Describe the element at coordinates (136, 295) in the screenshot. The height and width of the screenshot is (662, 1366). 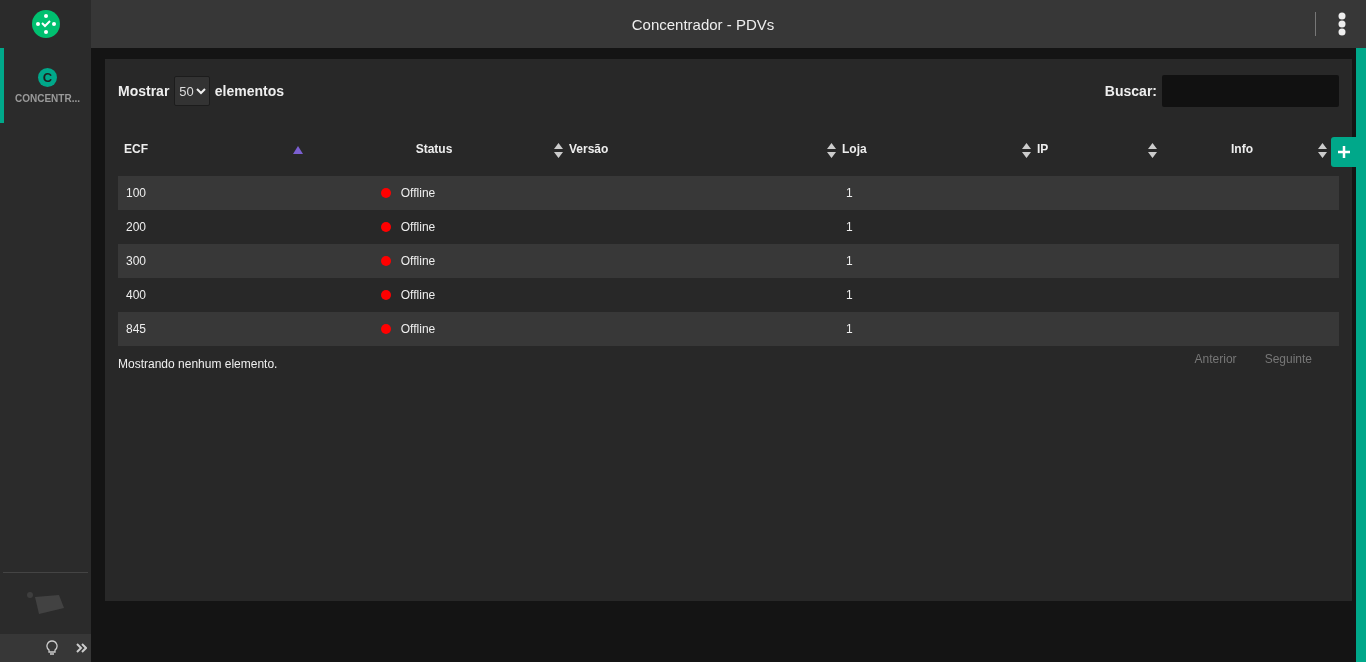
I see `table-cell-text: 400` at that location.